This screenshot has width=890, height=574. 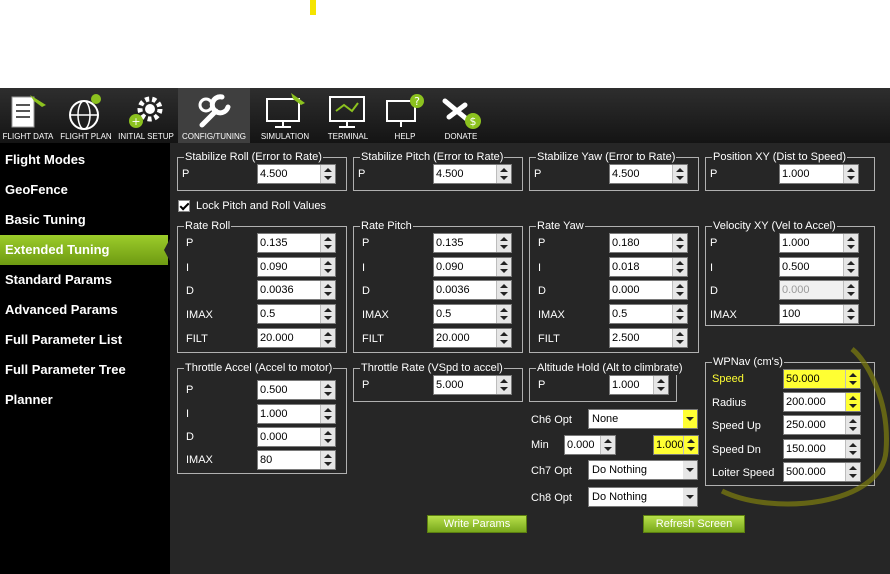 I want to click on donate-button: $ DONATE, so click(x=461, y=115).